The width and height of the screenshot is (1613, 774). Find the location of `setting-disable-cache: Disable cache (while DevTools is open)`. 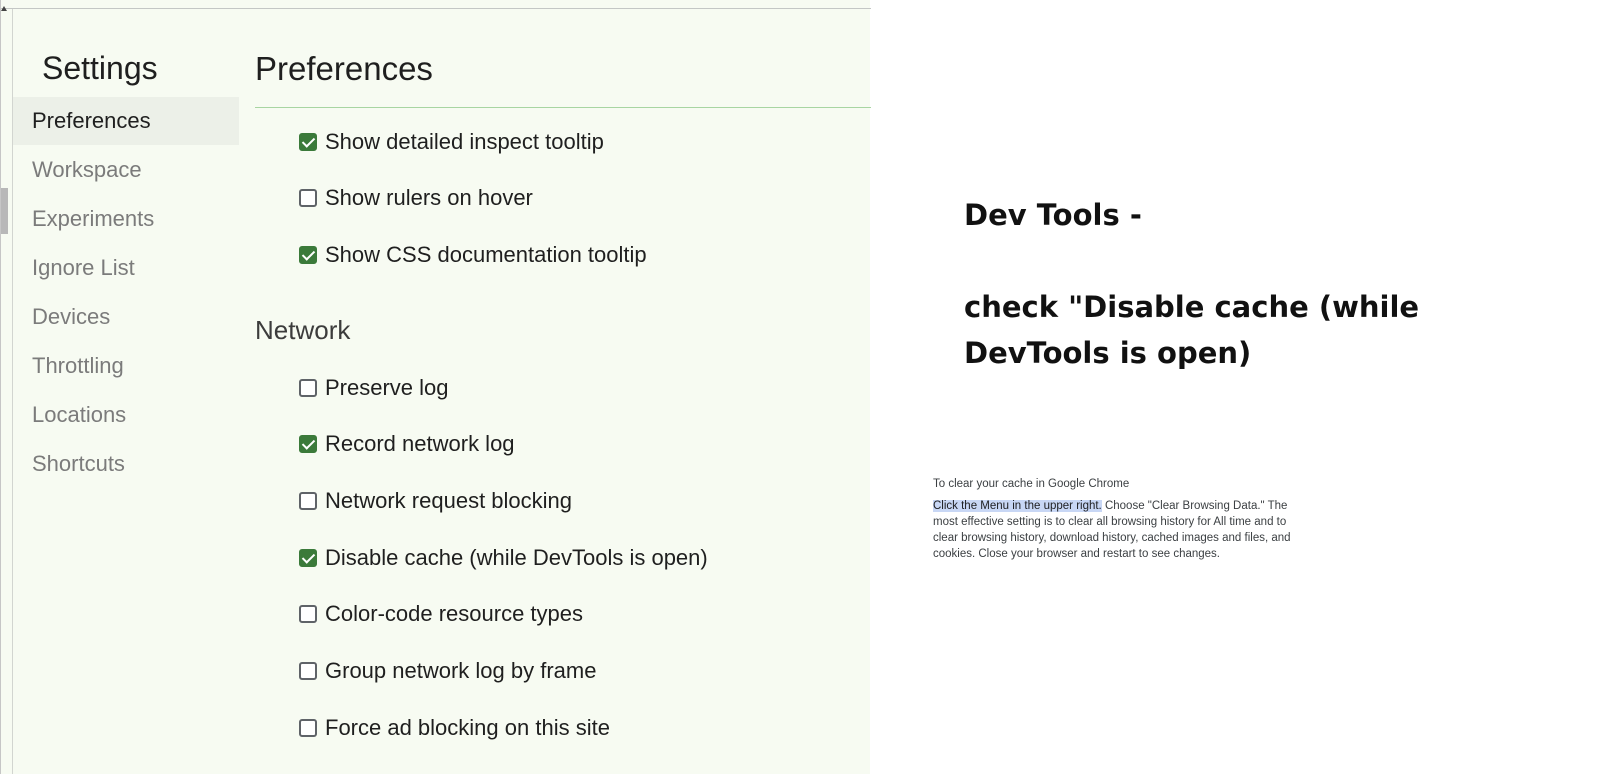

setting-disable-cache: Disable cache (while DevTools is open) is located at coordinates (503, 558).